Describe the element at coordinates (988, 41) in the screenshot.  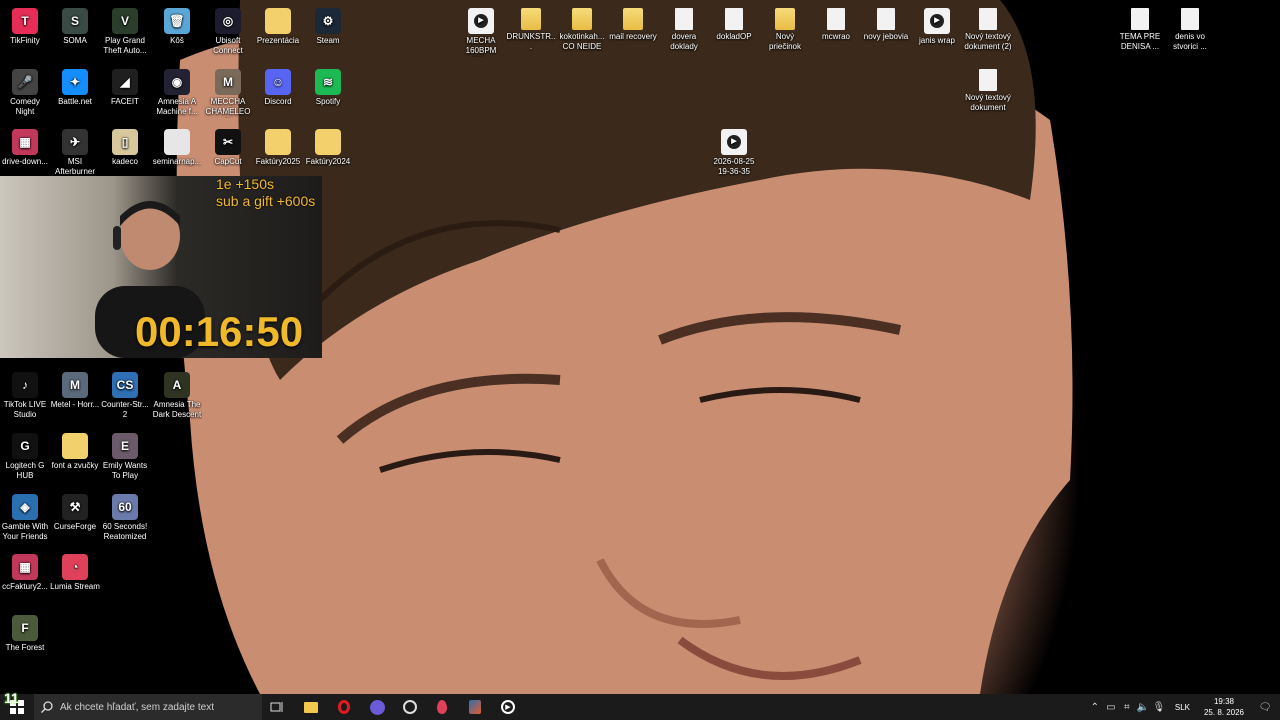
I see `desktop-icon-label: Nový textový dokument (2)` at that location.